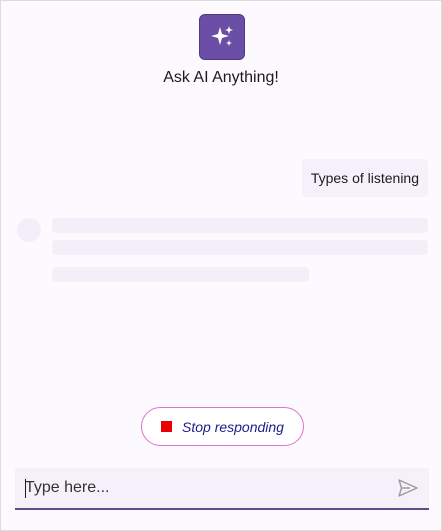  What do you see at coordinates (222, 37) in the screenshot?
I see `sparkles-icon` at bounding box center [222, 37].